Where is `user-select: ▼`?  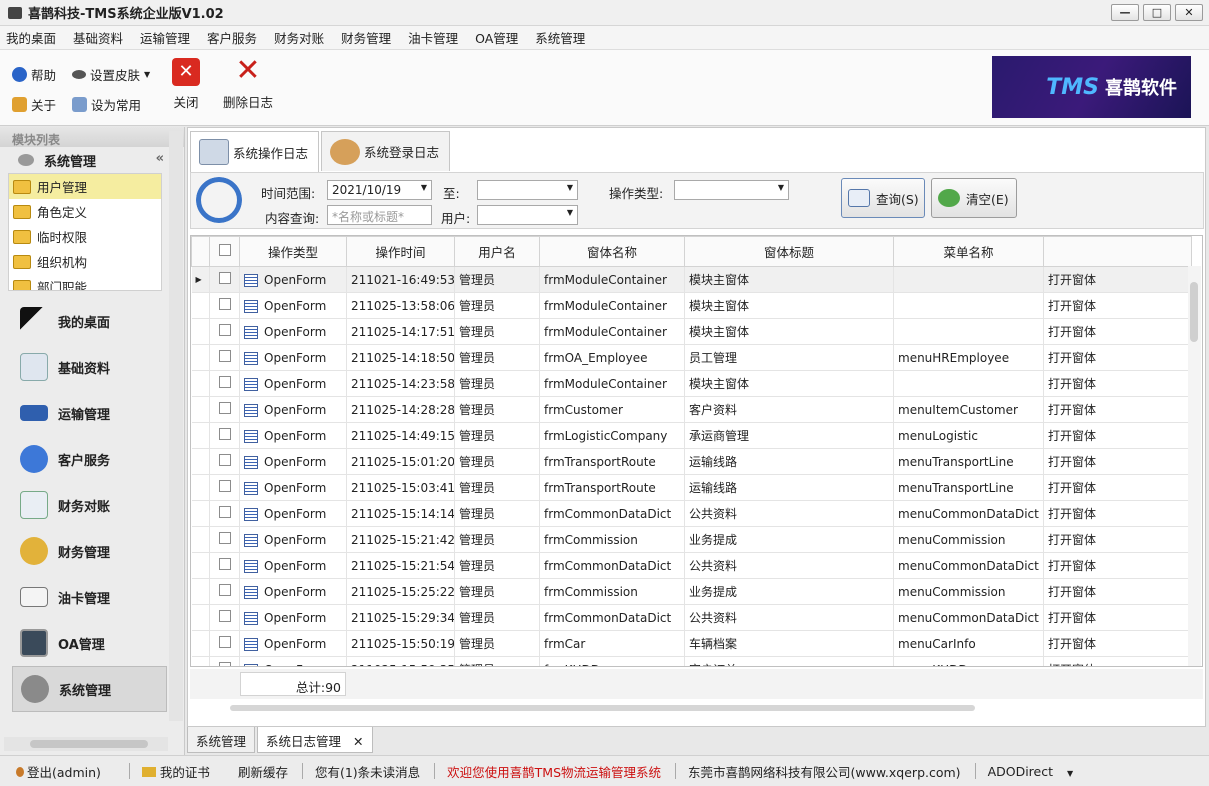
user-select: ▼ is located at coordinates (527, 215).